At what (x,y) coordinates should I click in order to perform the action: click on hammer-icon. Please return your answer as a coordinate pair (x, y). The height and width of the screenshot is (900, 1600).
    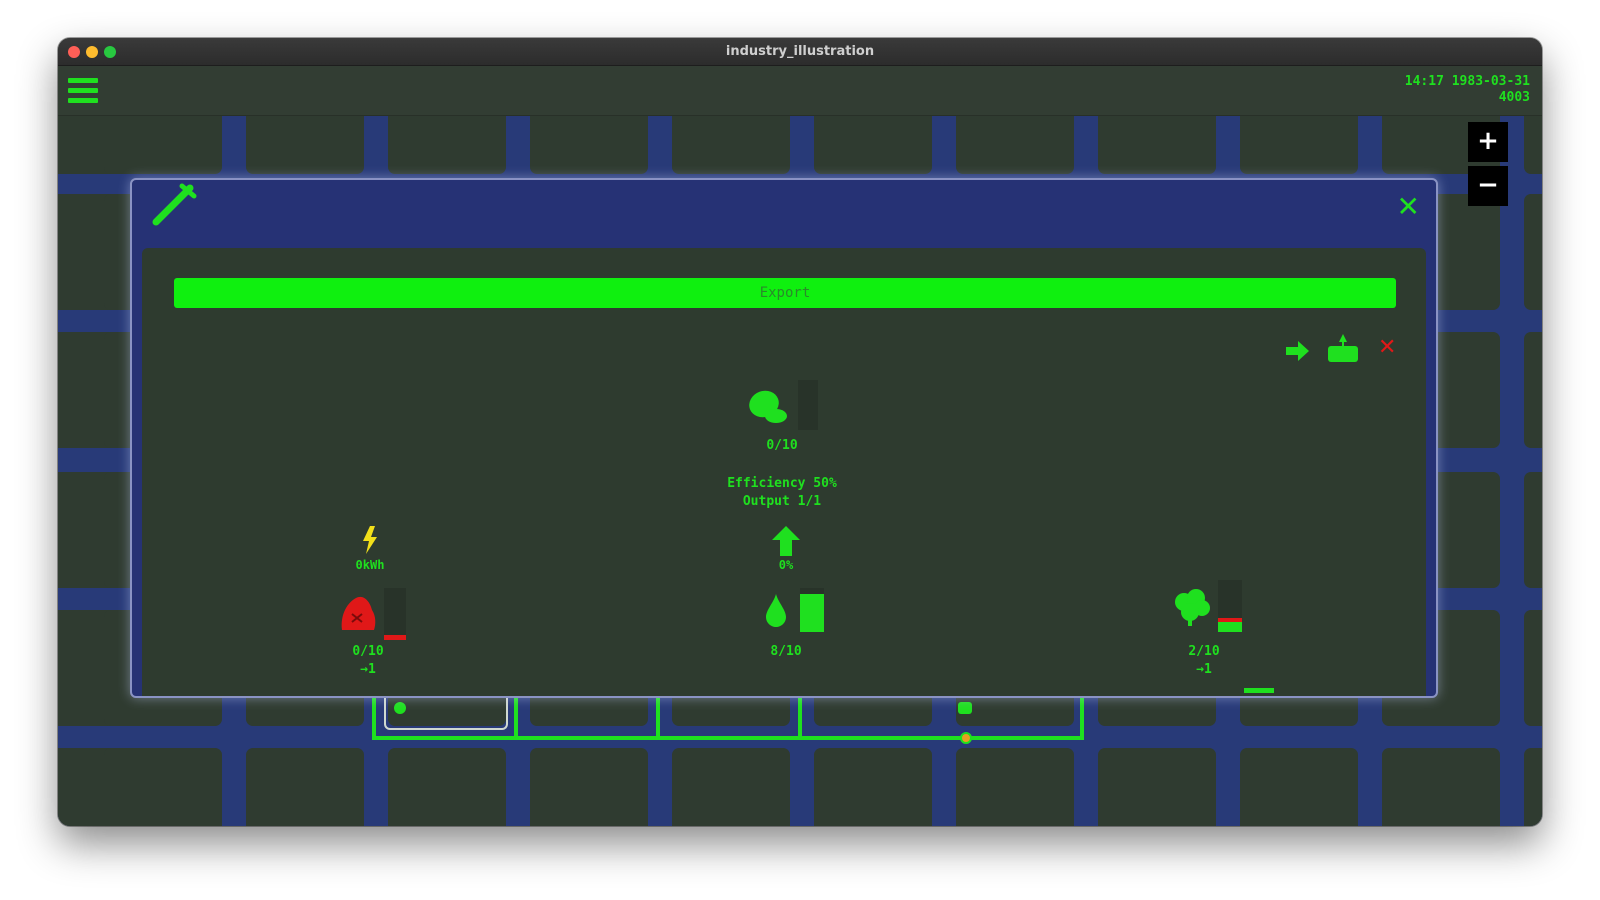
    Looking at the image, I should click on (174, 204).